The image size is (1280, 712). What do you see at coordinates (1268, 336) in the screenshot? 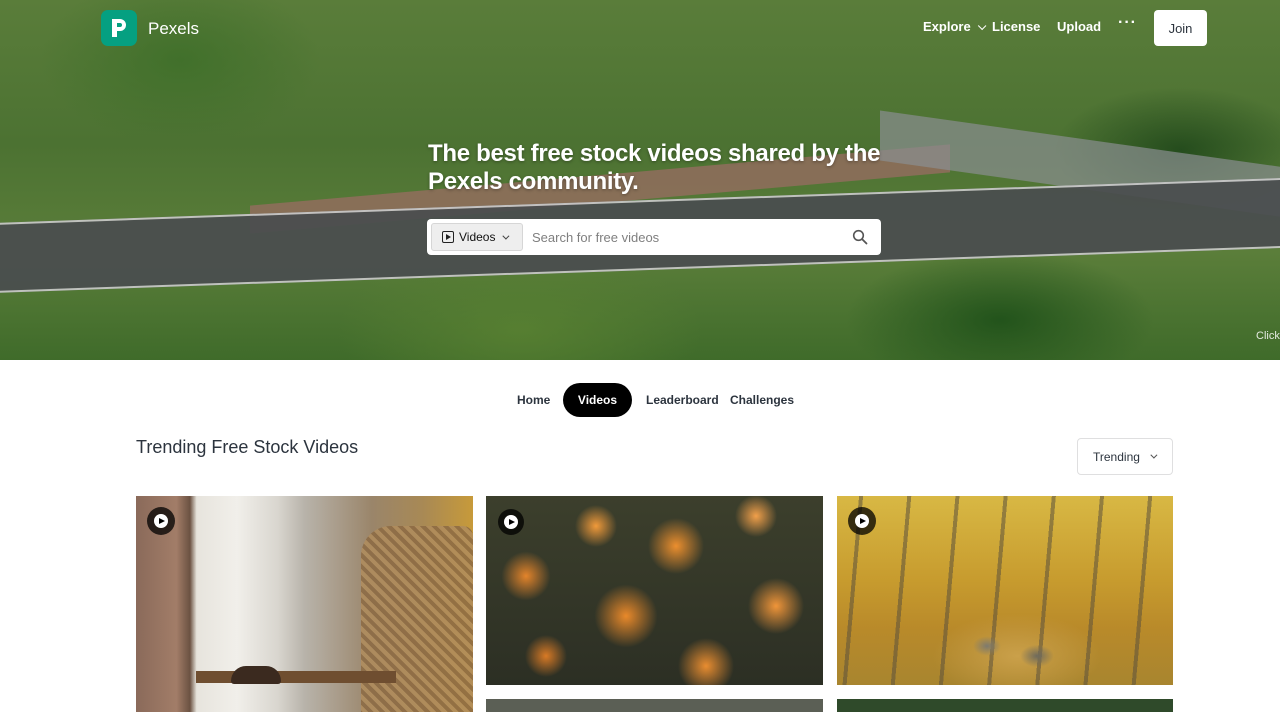
I see `photo-credit-link: Click` at bounding box center [1268, 336].